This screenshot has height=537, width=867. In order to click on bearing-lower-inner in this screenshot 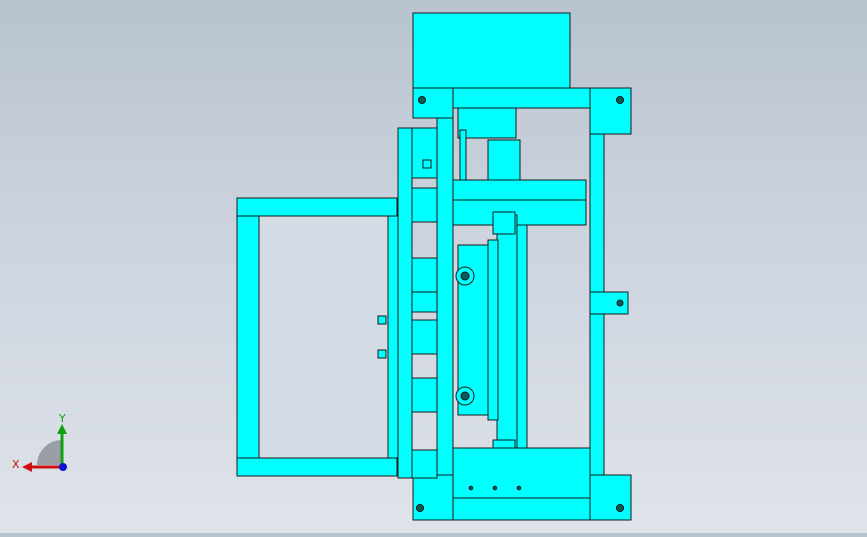, I will do `click(465, 396)`.